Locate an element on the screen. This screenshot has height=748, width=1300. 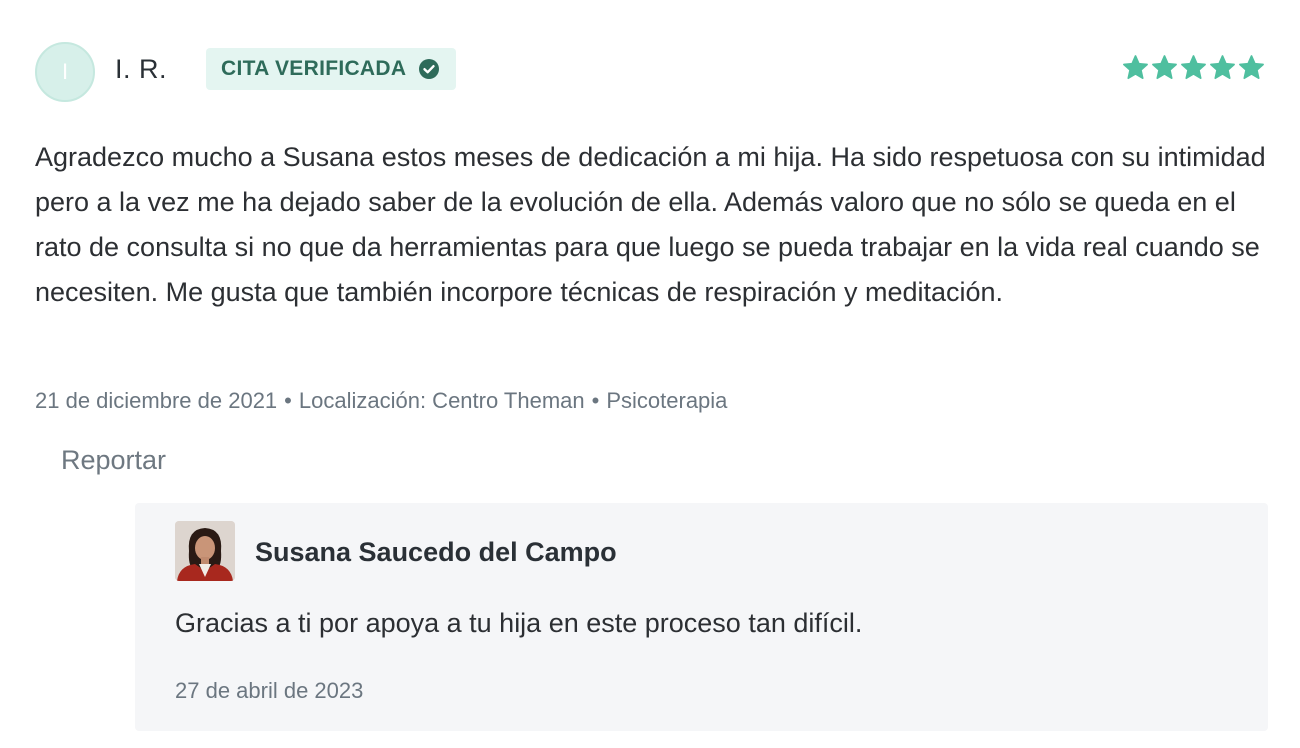
star-rating is located at coordinates (1193, 67).